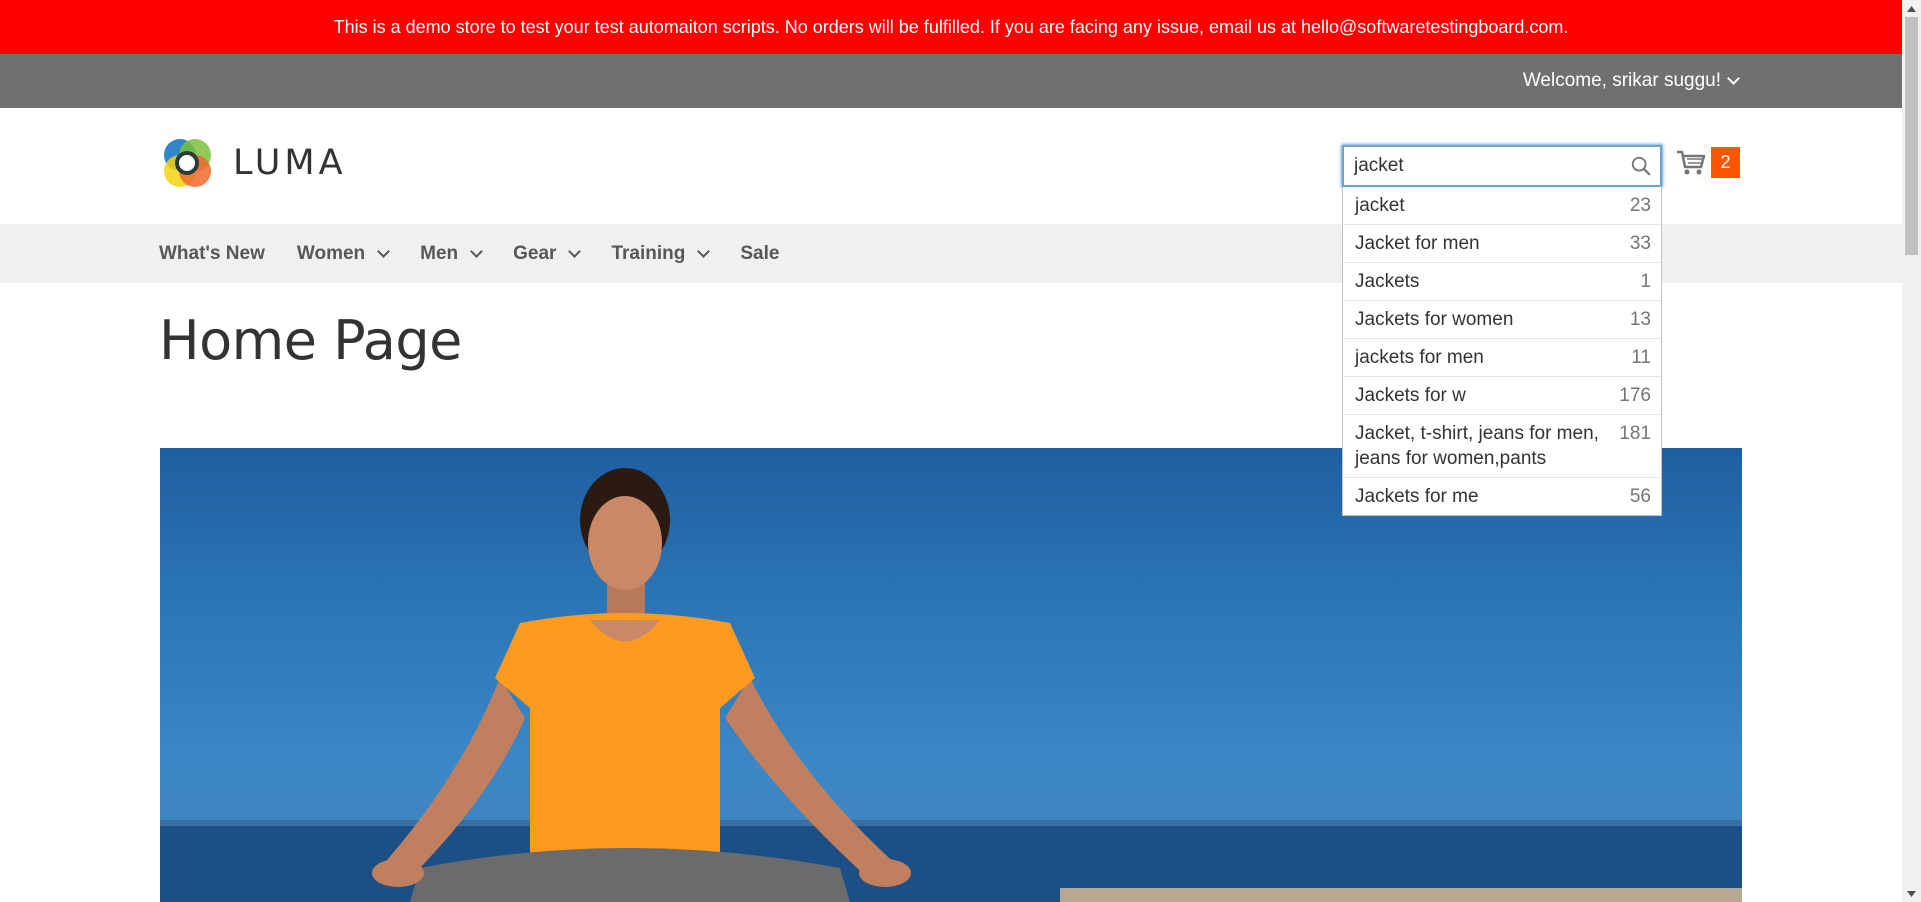  Describe the element at coordinates (1911, 136) in the screenshot. I see `scrollbar-thumb` at that location.